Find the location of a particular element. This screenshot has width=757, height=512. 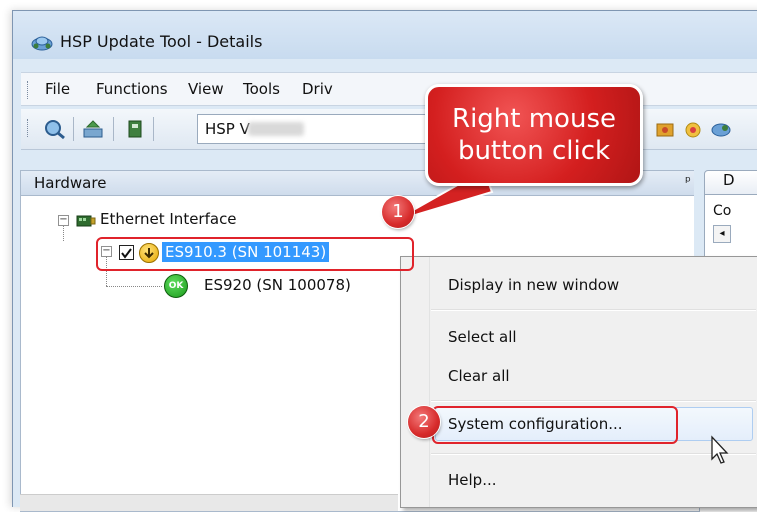

highlight-system-configuration is located at coordinates (555, 425).